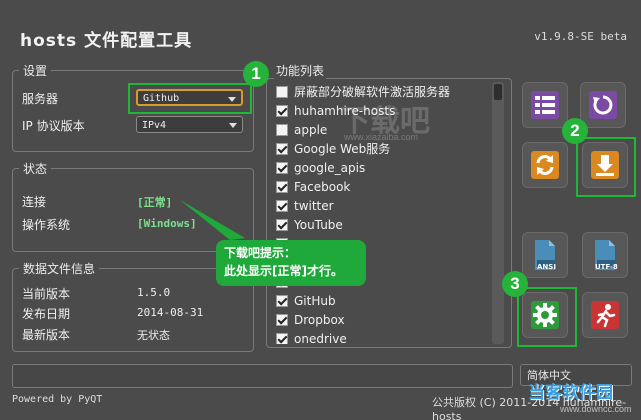  What do you see at coordinates (189, 124) in the screenshot?
I see `ip-version-select: IPv4` at bounding box center [189, 124].